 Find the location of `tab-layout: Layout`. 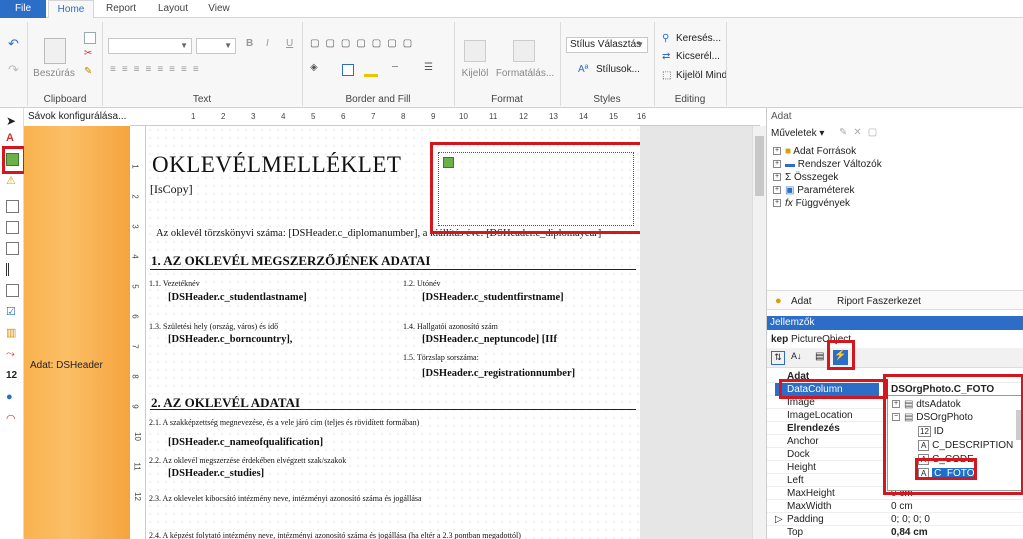

tab-layout: Layout is located at coordinates (173, 9).